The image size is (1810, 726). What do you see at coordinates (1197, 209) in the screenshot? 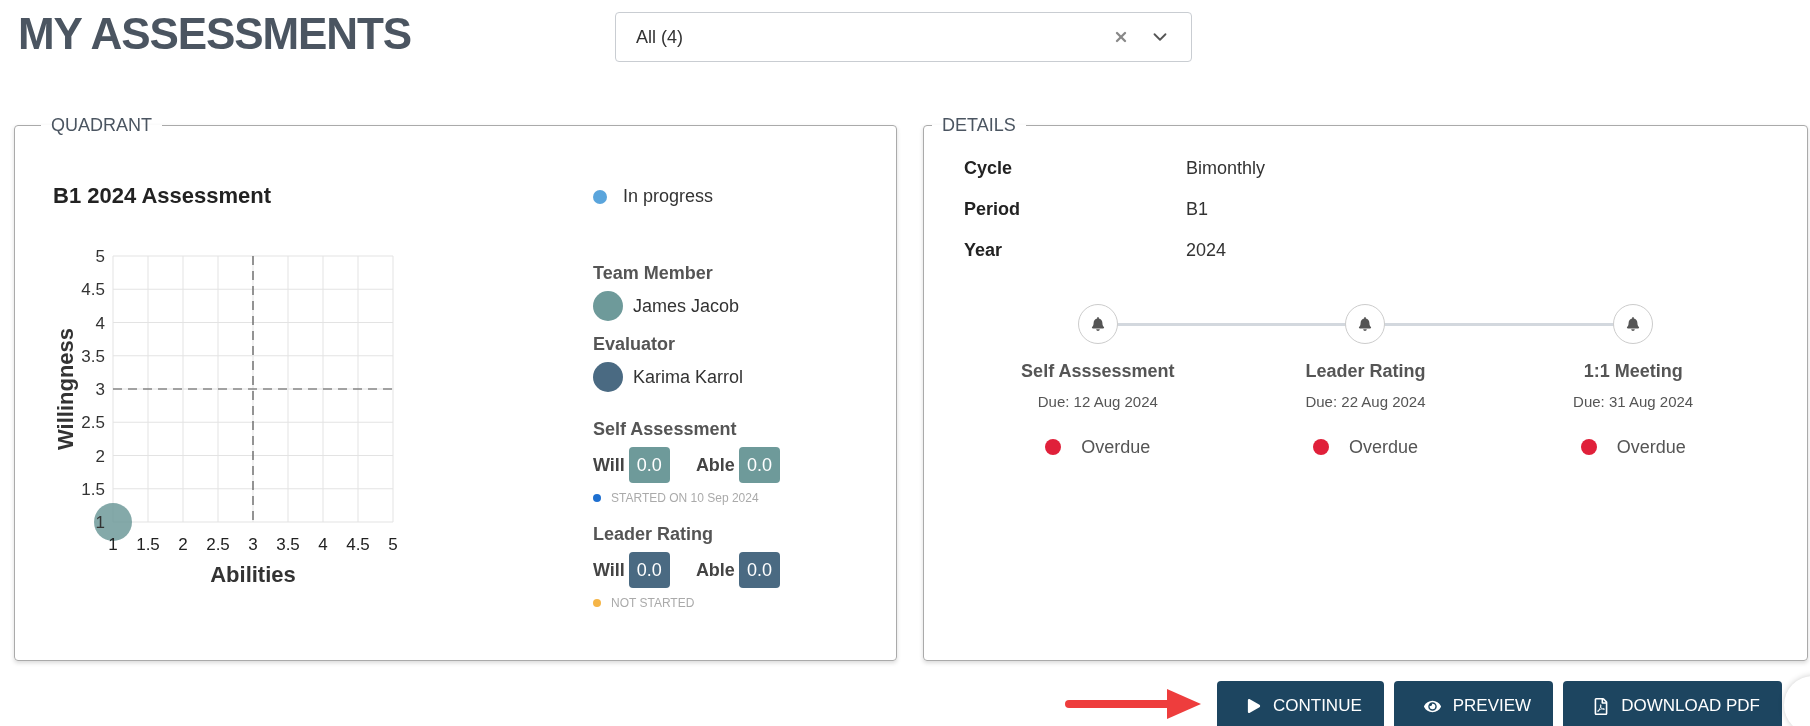
I see `detail-value: B1` at bounding box center [1197, 209].